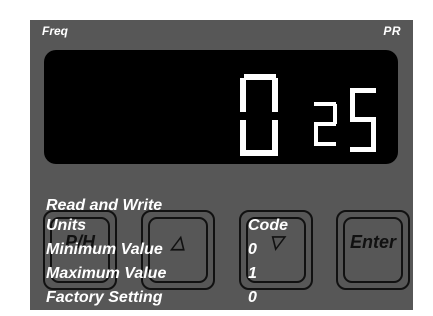 The height and width of the screenshot is (316, 433). I want to click on minimum-label: Minimum Value, so click(104, 249).